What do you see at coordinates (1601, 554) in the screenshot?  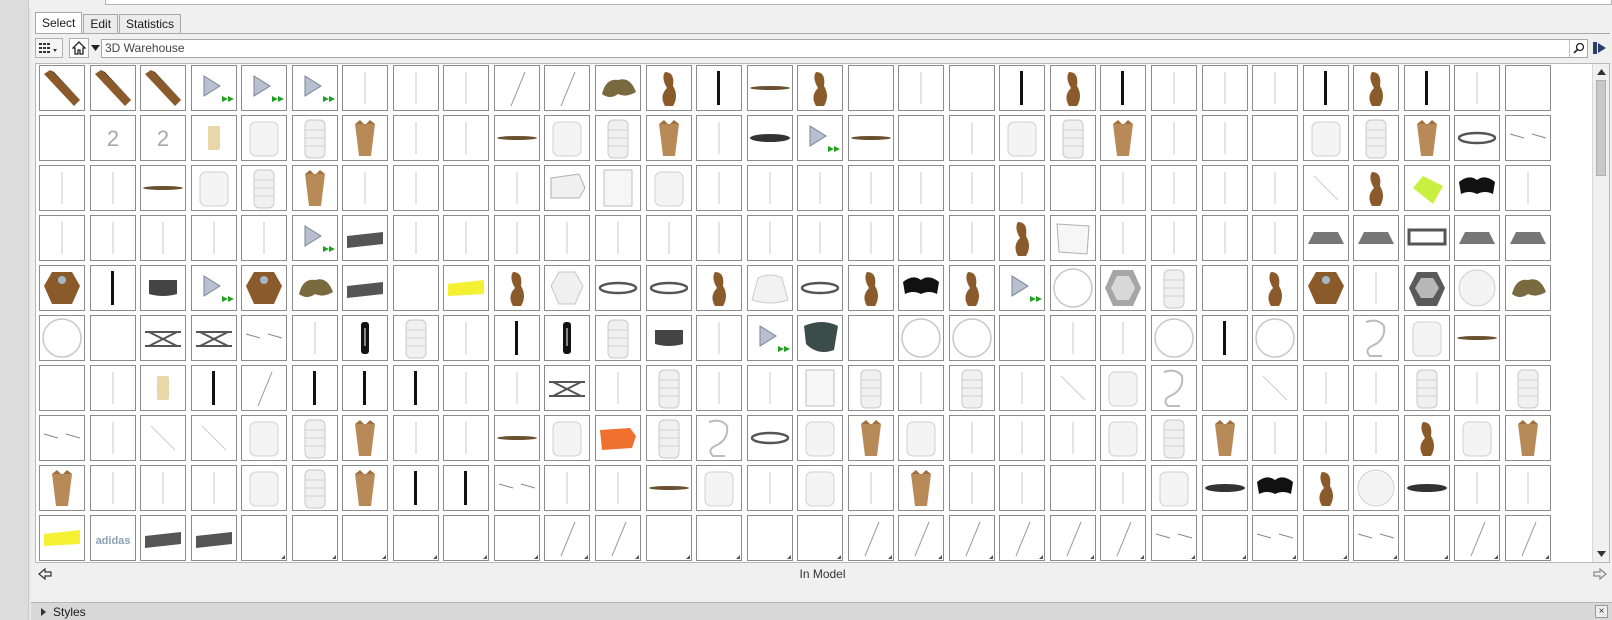 I see `scroll-down-button` at bounding box center [1601, 554].